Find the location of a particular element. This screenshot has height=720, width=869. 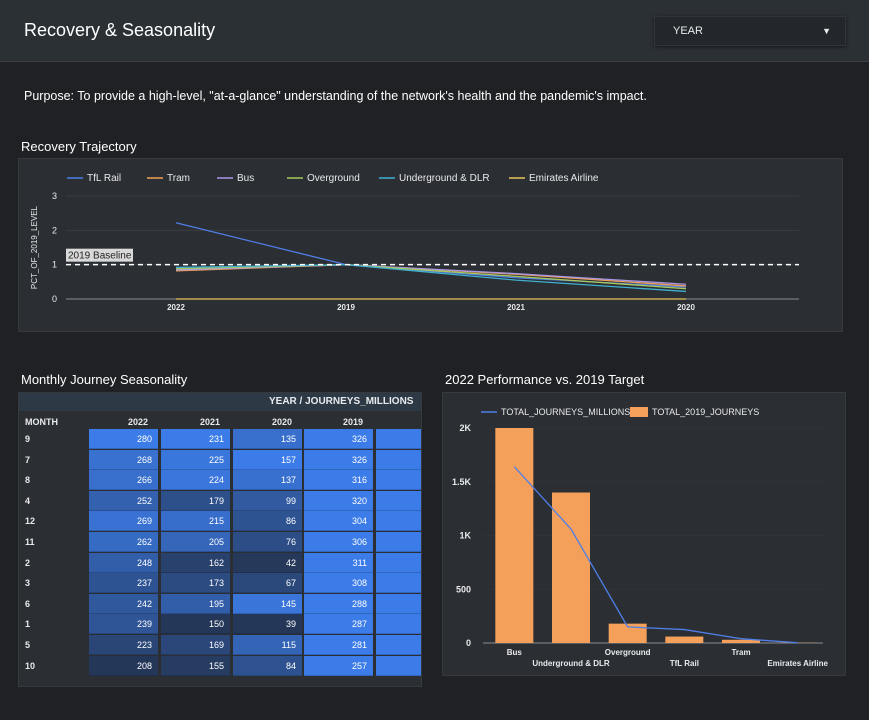

heatmap-col-header-1: 2021 is located at coordinates (209, 422).